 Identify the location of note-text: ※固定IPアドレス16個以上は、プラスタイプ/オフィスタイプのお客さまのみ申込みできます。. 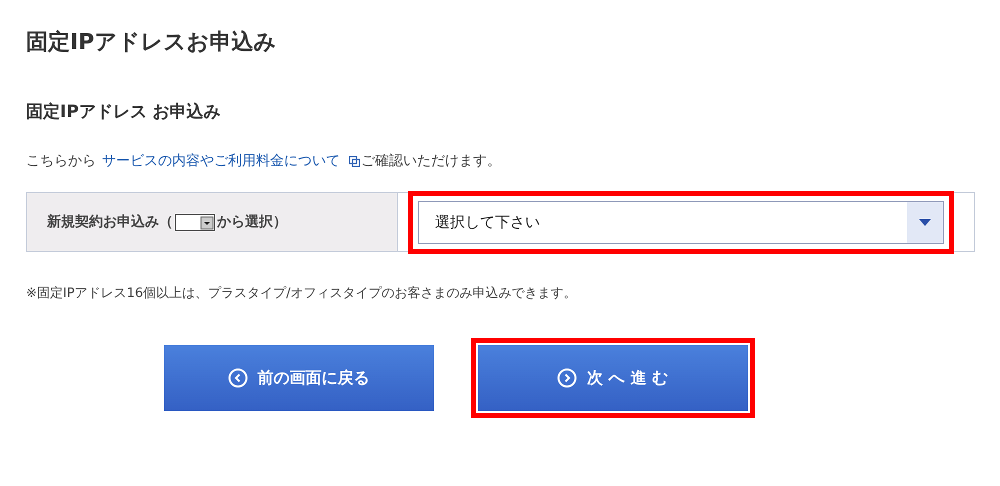
(302, 294).